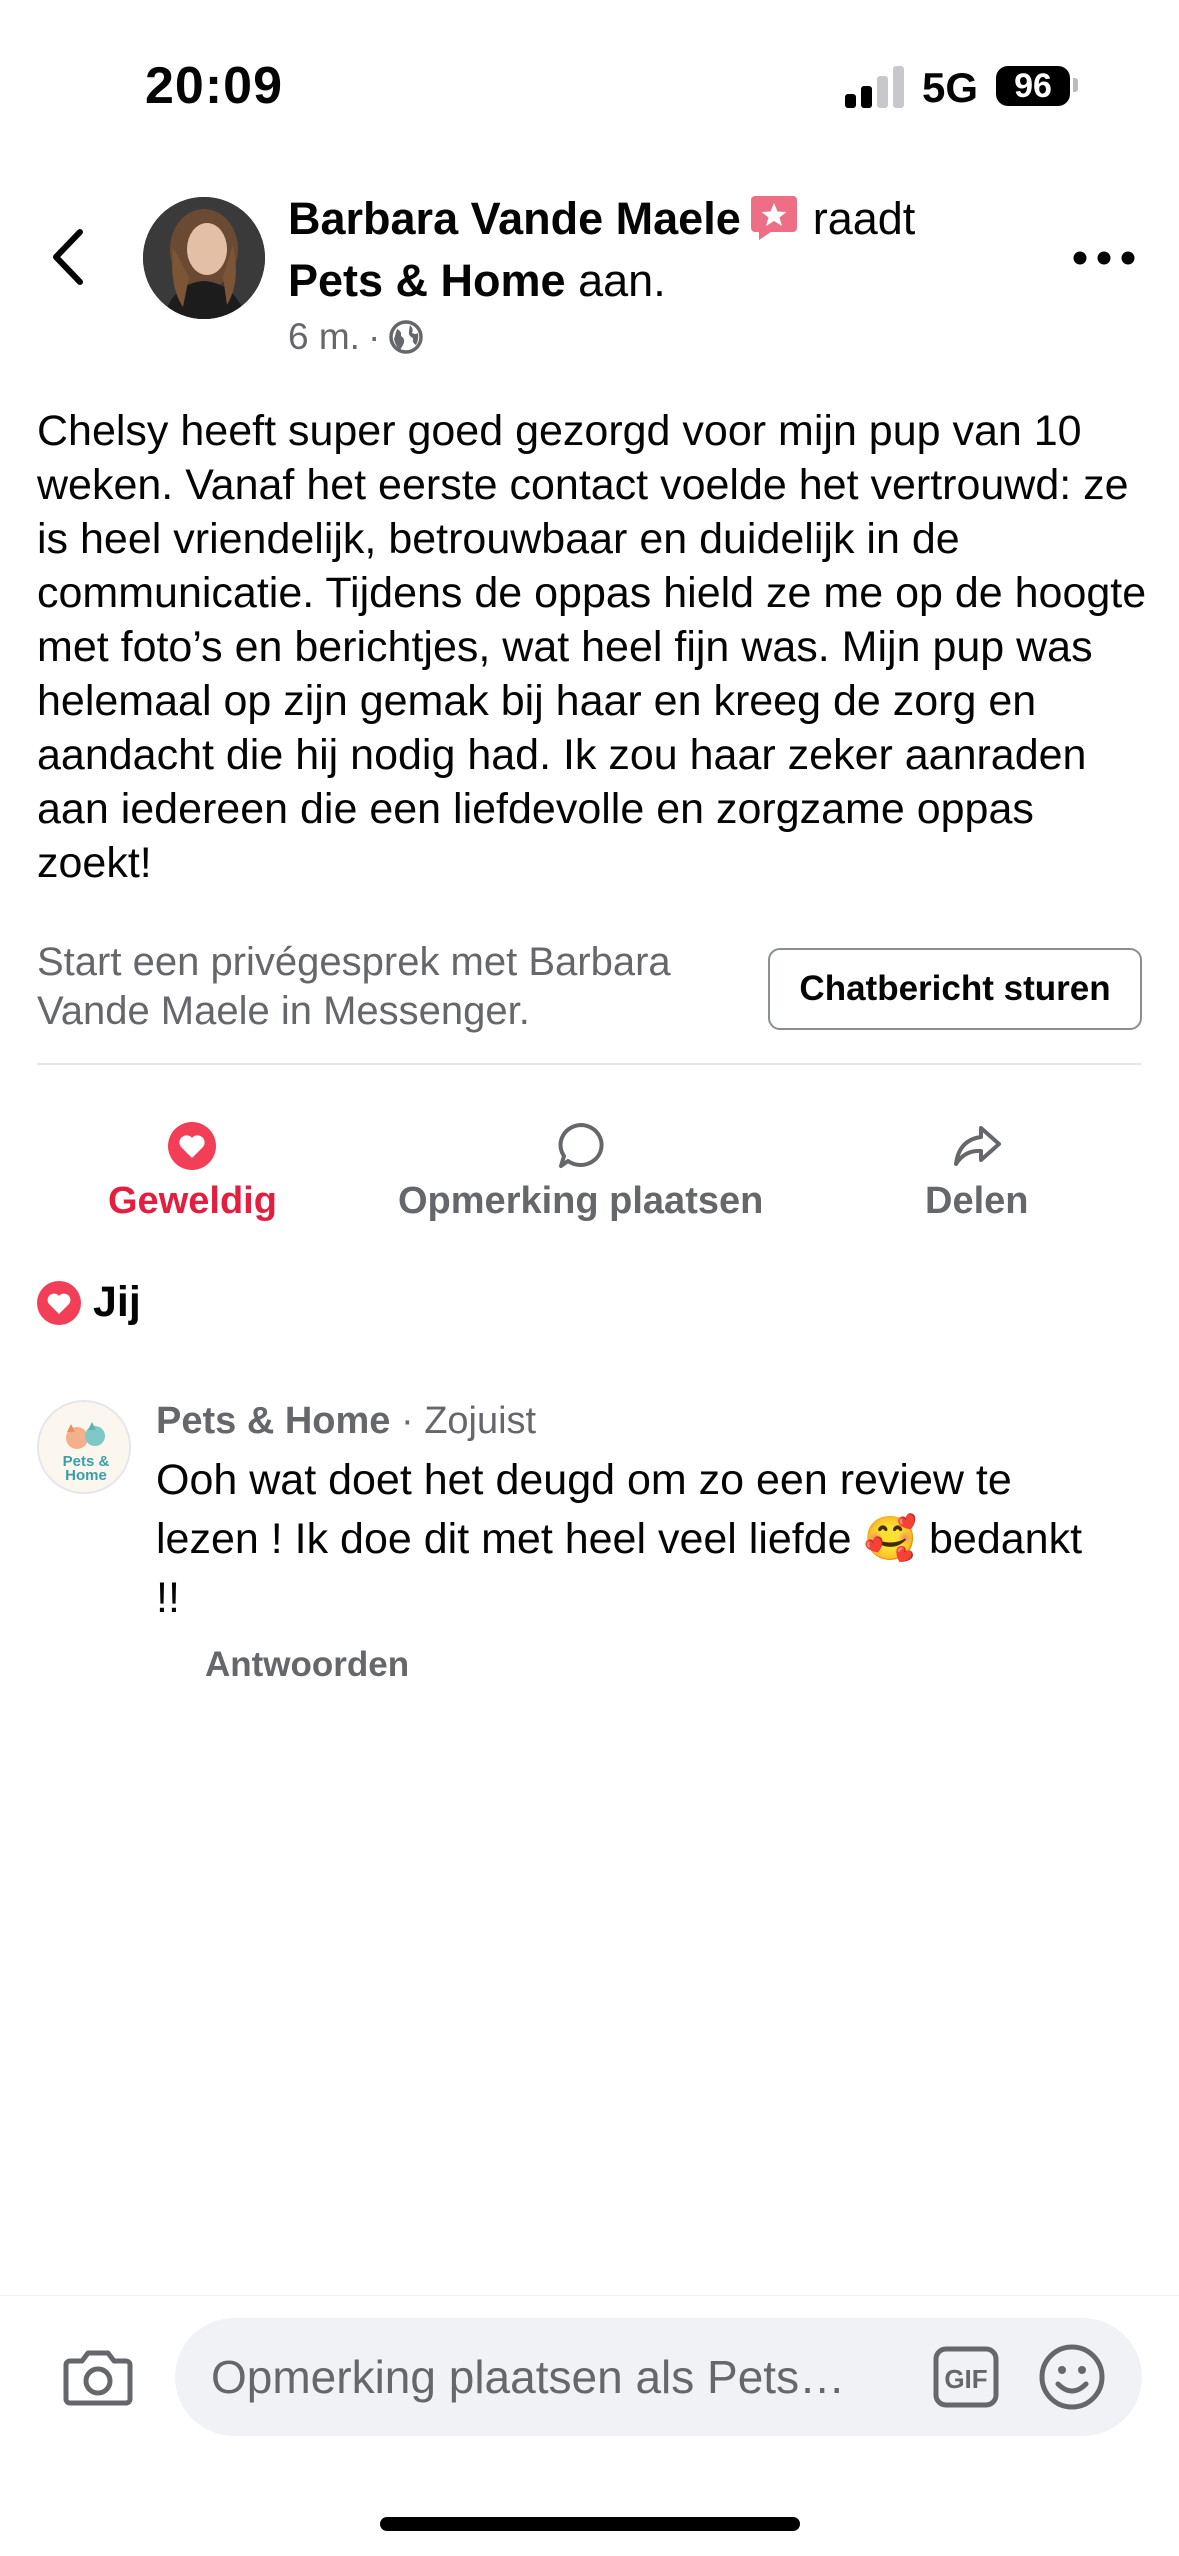  I want to click on emoji-icon, so click(1072, 2377).